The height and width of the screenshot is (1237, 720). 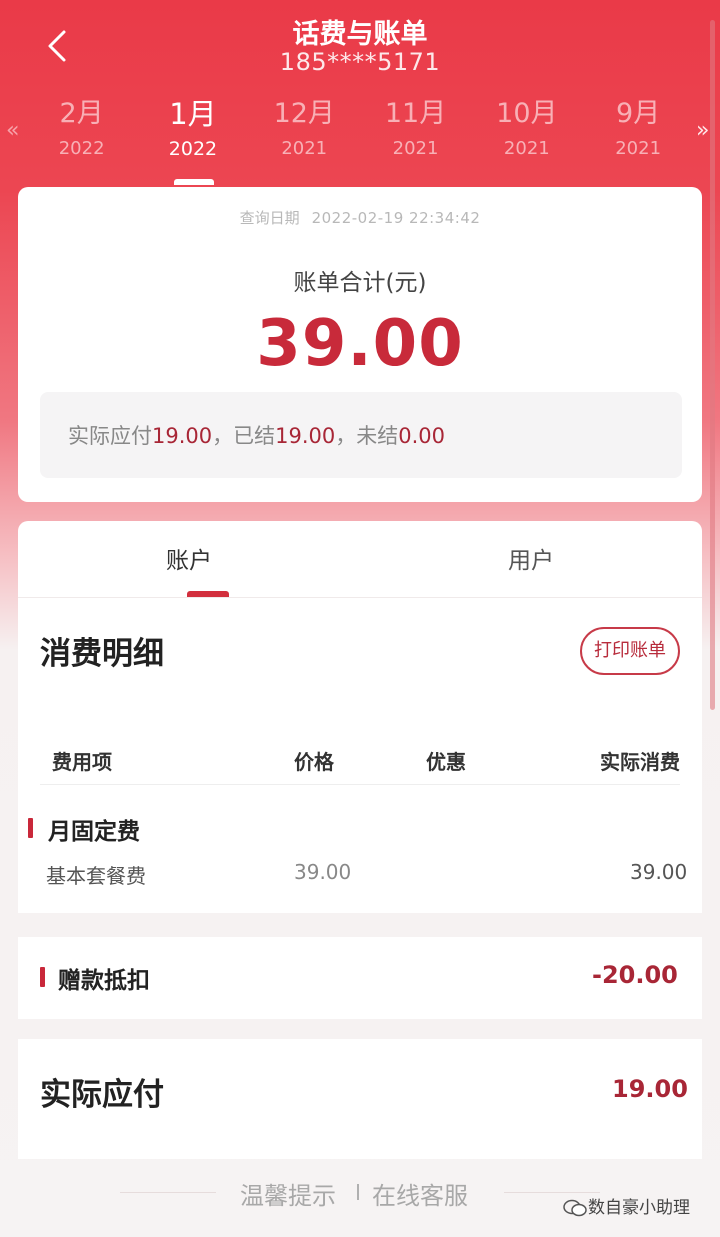 I want to click on month-tab-2021-11: 11月 2021, so click(x=415, y=128).